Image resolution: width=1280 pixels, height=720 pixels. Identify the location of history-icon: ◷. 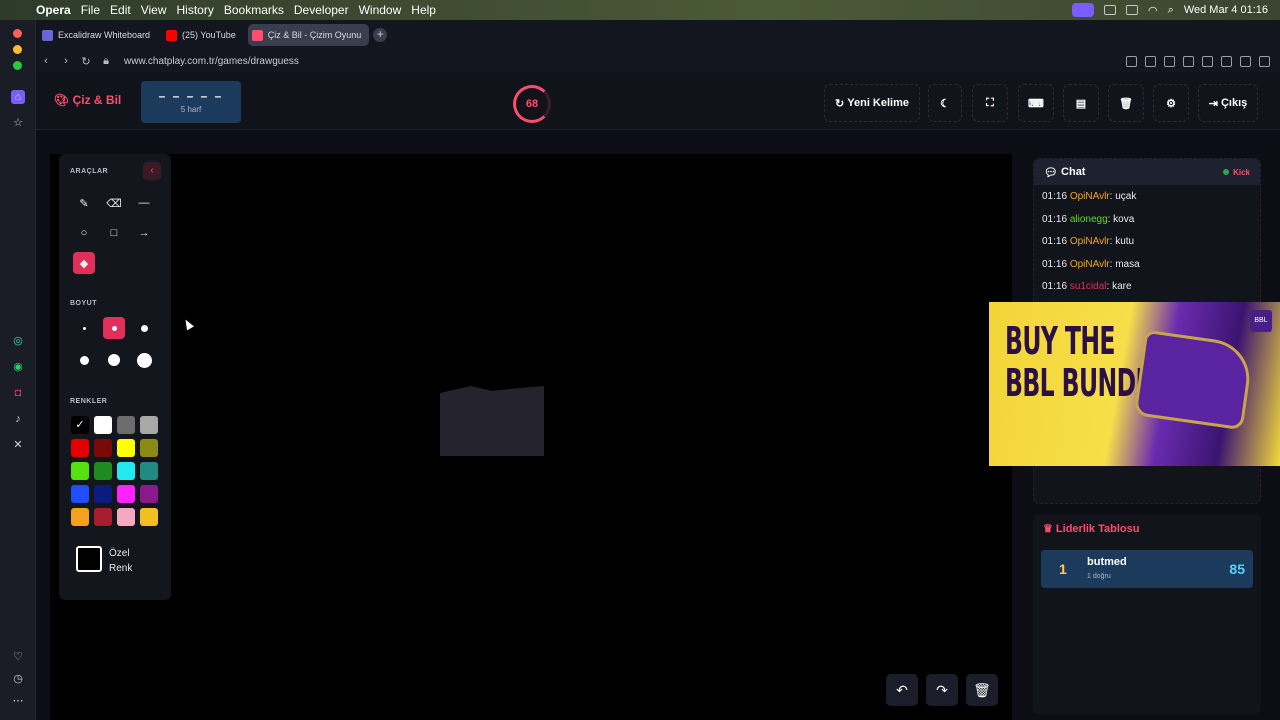
(18, 679).